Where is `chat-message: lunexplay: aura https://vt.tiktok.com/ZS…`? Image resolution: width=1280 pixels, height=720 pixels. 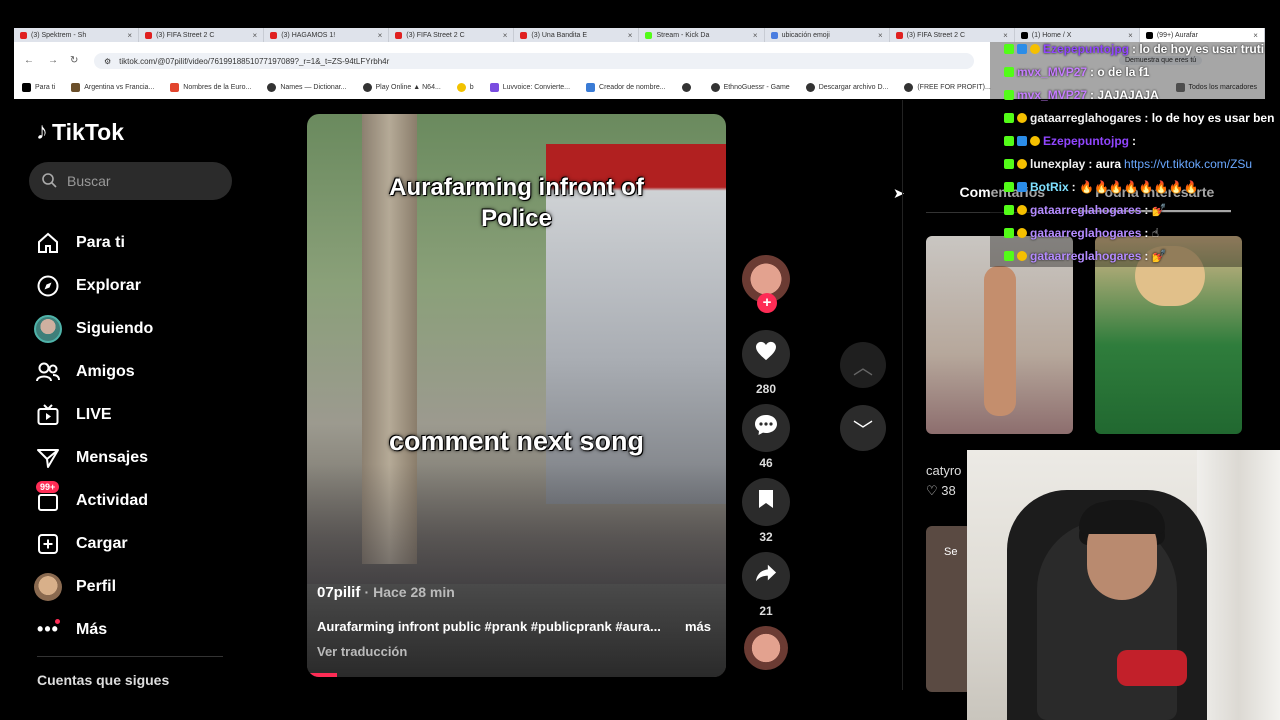 chat-message: lunexplay: aura https://vt.tiktok.com/ZS… is located at coordinates (1128, 164).